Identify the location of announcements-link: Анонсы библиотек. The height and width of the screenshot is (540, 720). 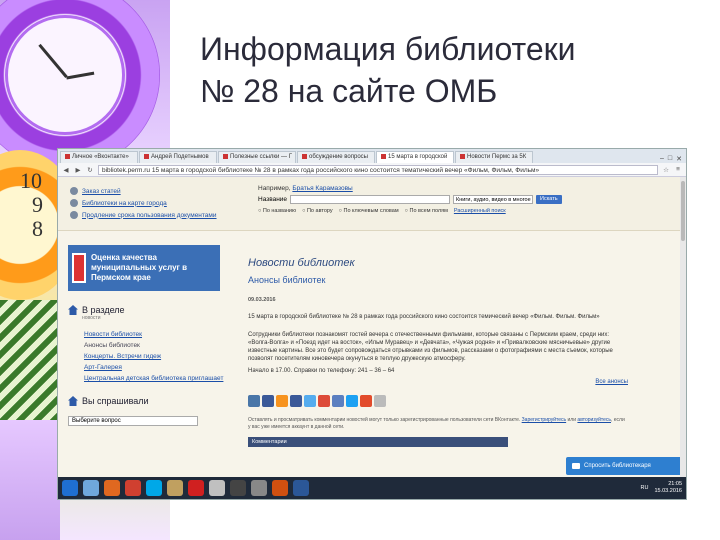
(156, 347).